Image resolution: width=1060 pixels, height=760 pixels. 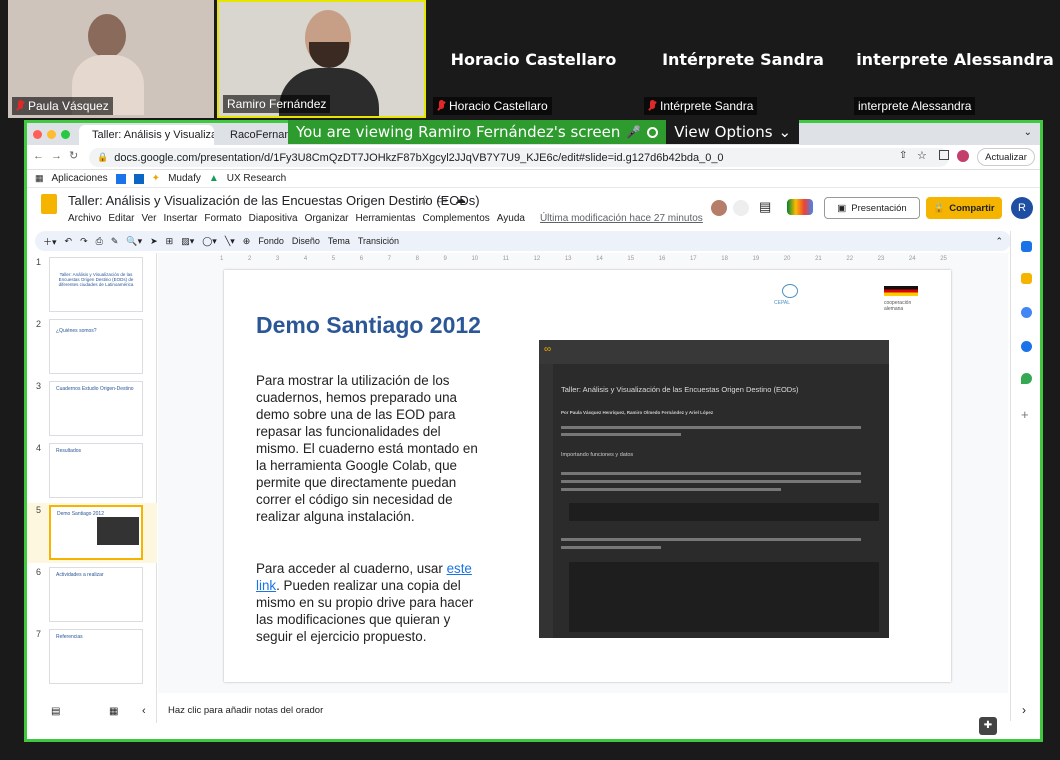 What do you see at coordinates (146, 135) in the screenshot?
I see `browser-tab-active: Taller: Análisis y Visualizació` at bounding box center [146, 135].